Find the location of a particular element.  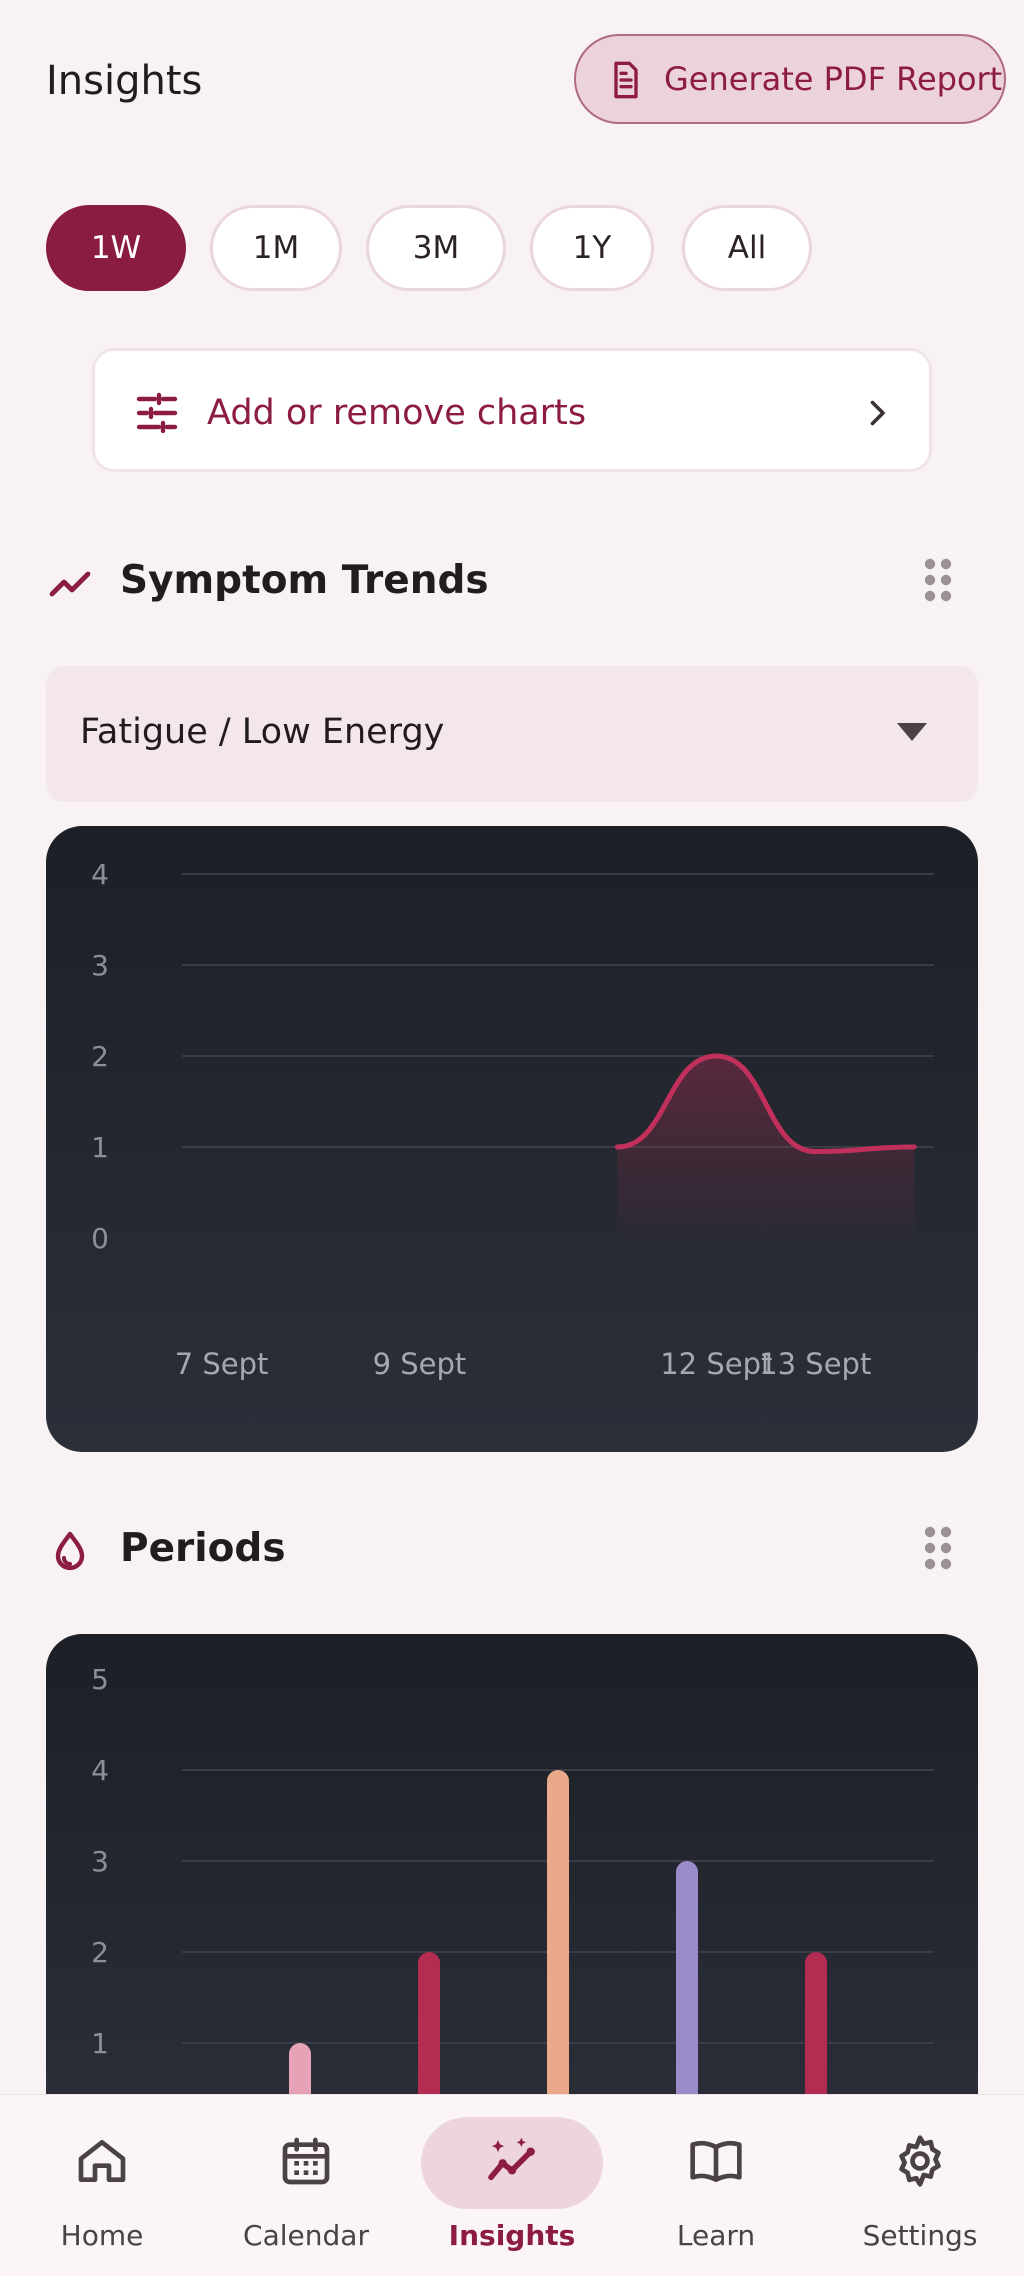

insights-icon is located at coordinates (511, 2159).